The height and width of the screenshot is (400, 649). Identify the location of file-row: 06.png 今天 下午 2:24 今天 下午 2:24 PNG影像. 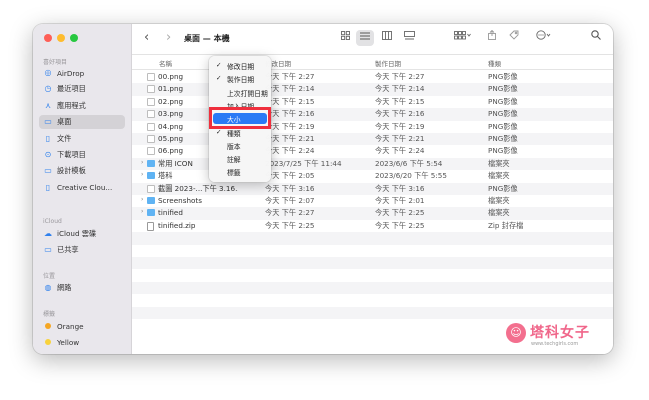
(372, 151).